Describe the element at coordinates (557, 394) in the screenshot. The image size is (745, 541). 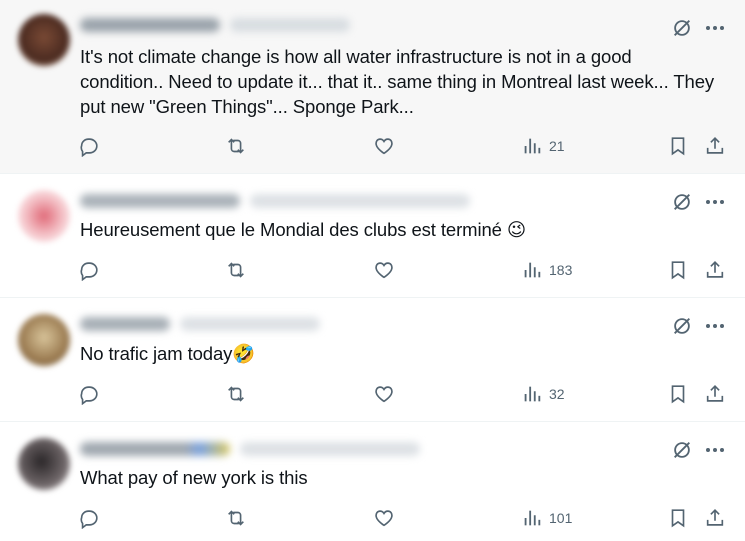
I see `views-count: 32` at that location.